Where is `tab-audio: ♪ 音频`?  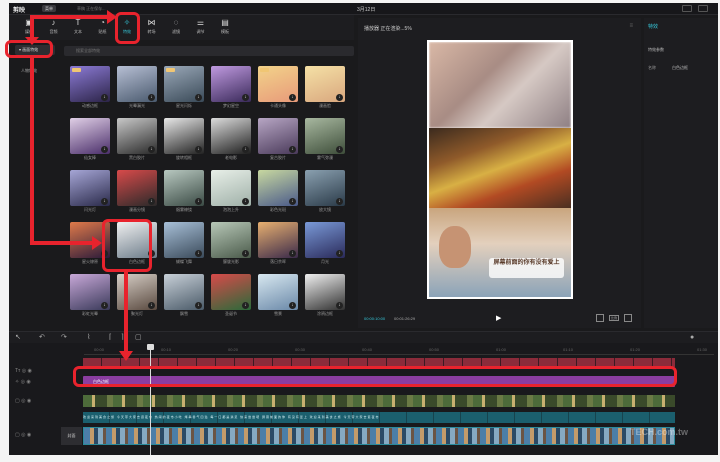
tab-audio: ♪ 音频 is located at coordinates (54, 28).